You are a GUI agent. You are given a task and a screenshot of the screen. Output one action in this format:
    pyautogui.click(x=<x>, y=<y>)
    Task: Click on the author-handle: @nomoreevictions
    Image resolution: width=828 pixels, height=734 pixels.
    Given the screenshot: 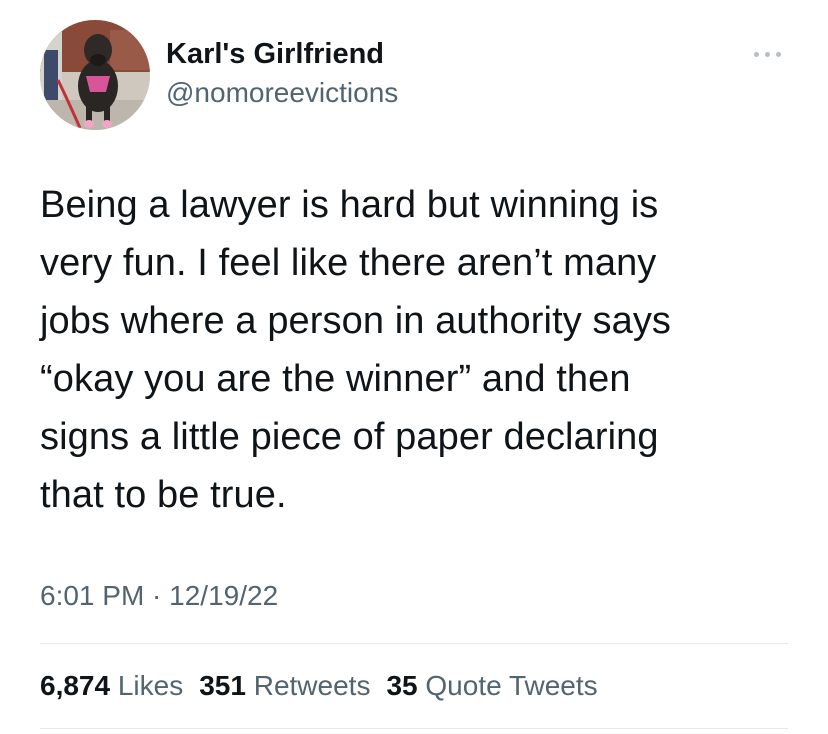 What is the action you would take?
    pyautogui.click(x=282, y=93)
    